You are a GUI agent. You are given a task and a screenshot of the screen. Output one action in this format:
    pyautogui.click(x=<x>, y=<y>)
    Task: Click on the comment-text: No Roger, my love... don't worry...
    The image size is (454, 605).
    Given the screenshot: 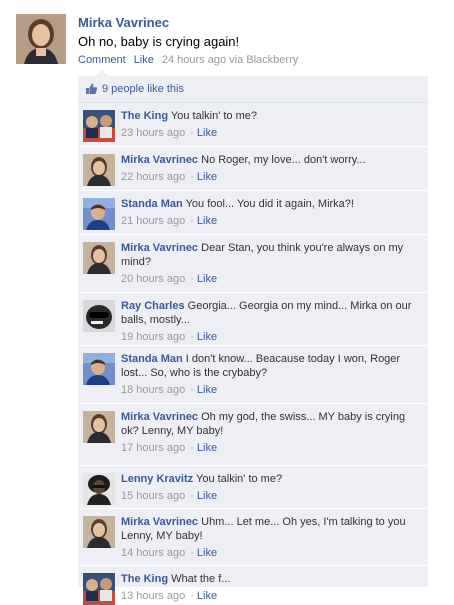 What is the action you would take?
    pyautogui.click(x=283, y=160)
    